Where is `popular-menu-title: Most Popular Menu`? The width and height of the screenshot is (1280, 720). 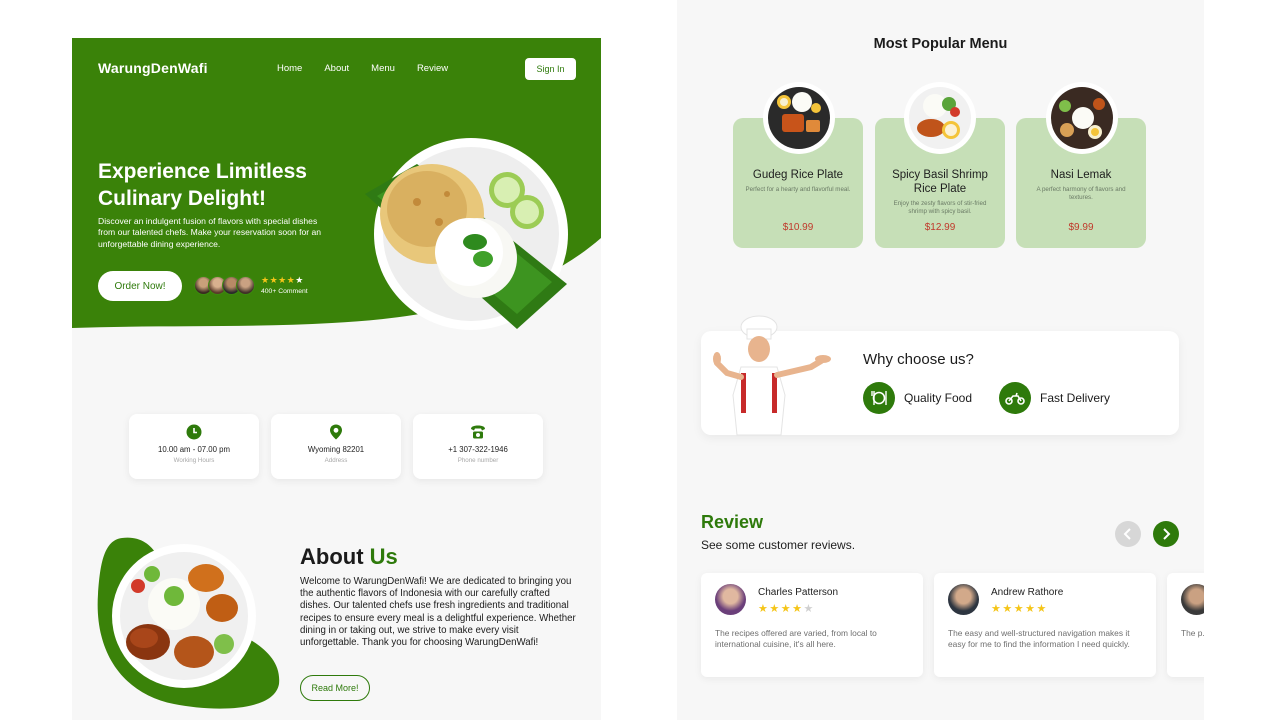
popular-menu-title: Most Popular Menu is located at coordinates (940, 44).